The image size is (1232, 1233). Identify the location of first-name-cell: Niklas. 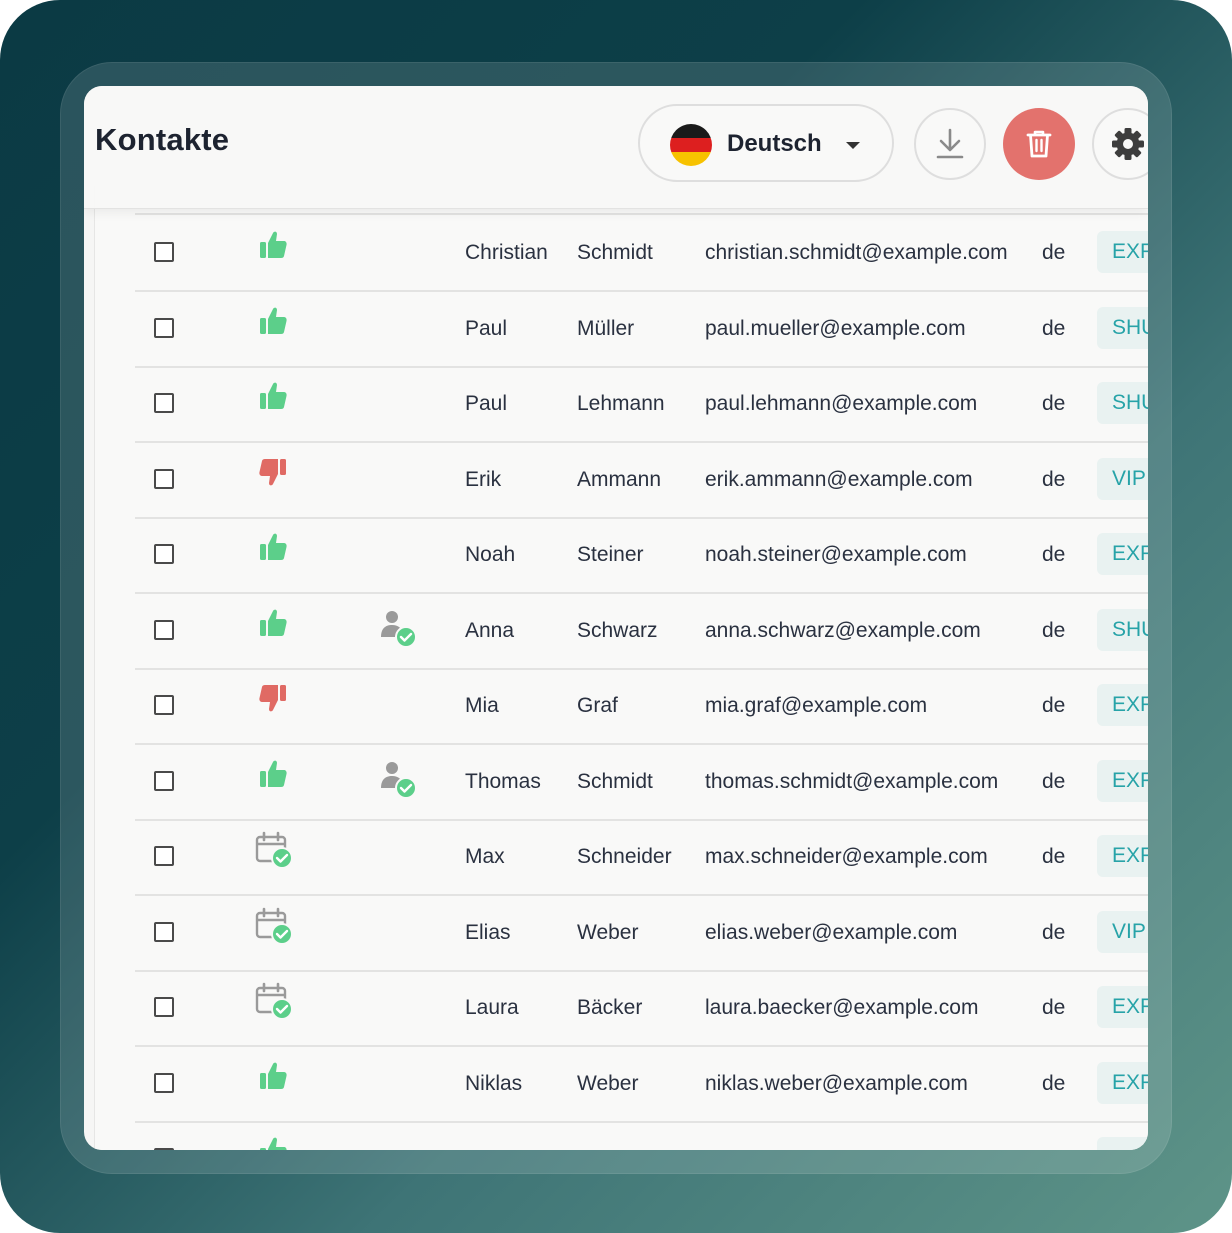
(494, 1083).